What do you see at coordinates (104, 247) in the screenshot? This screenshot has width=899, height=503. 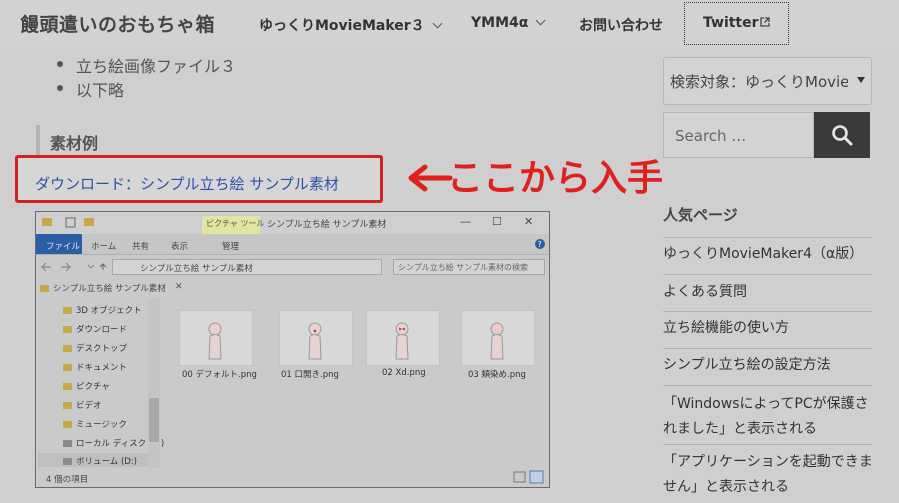 I see `ribbon-tab: ホーム` at bounding box center [104, 247].